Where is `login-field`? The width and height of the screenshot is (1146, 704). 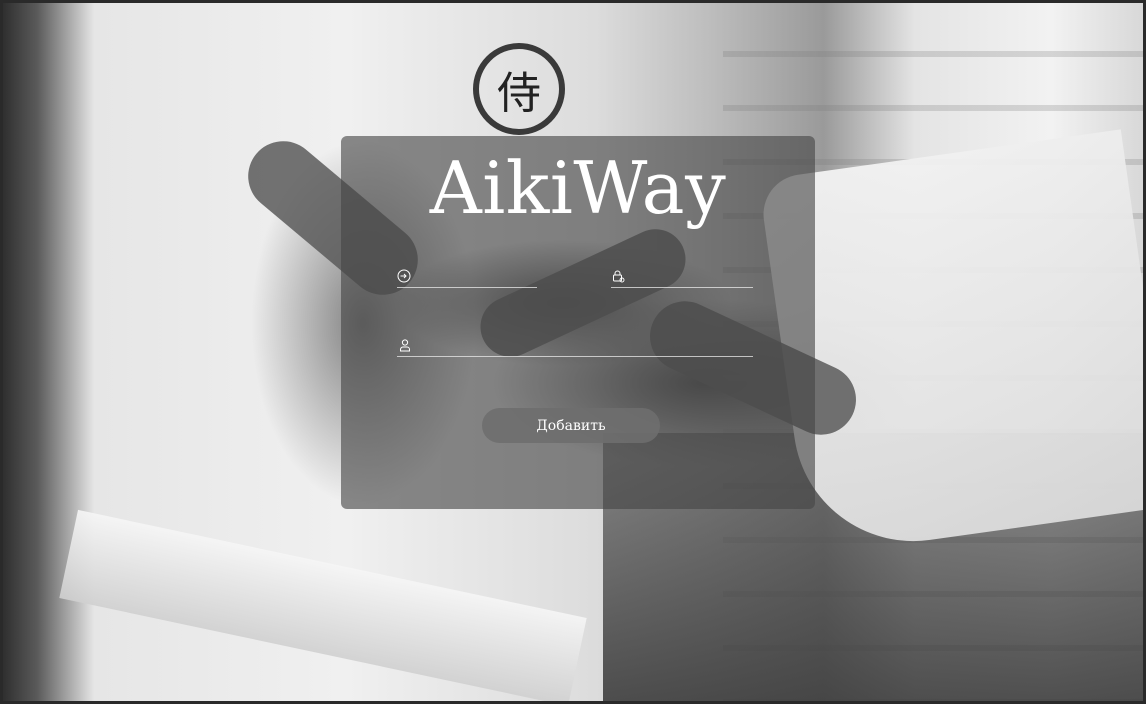 login-field is located at coordinates (493, 276).